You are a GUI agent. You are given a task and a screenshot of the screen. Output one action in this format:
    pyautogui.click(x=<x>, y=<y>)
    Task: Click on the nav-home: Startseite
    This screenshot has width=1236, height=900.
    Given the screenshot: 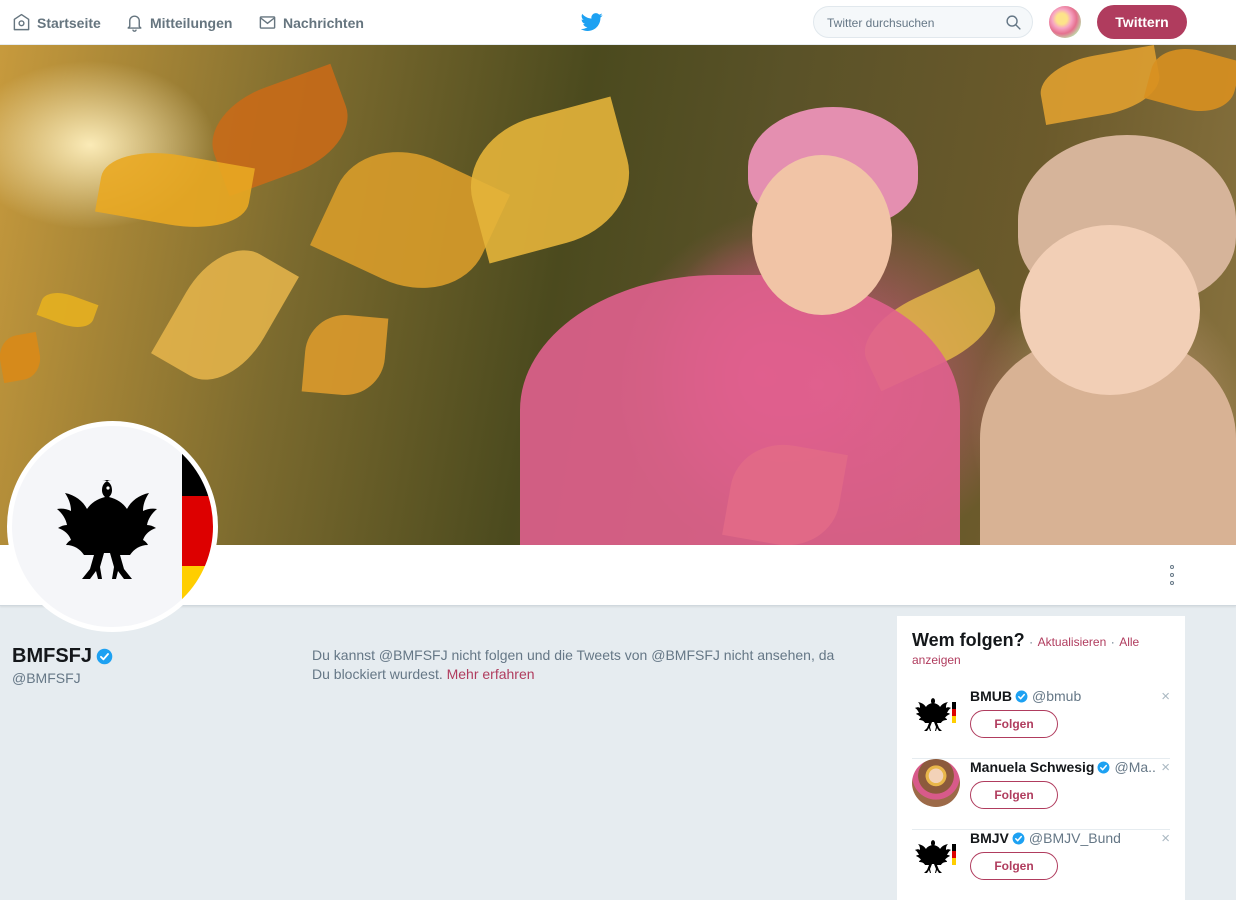 What is the action you would take?
    pyautogui.click(x=56, y=22)
    